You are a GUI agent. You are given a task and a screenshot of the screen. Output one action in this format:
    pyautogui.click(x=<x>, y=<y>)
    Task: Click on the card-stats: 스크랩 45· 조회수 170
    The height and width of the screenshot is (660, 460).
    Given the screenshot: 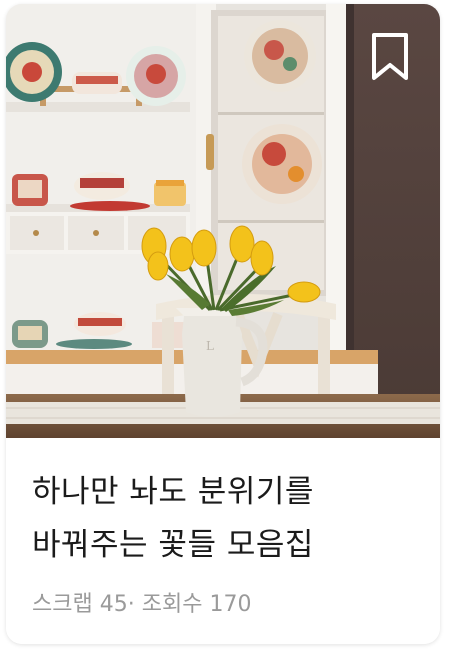 What is the action you would take?
    pyautogui.click(x=141, y=602)
    